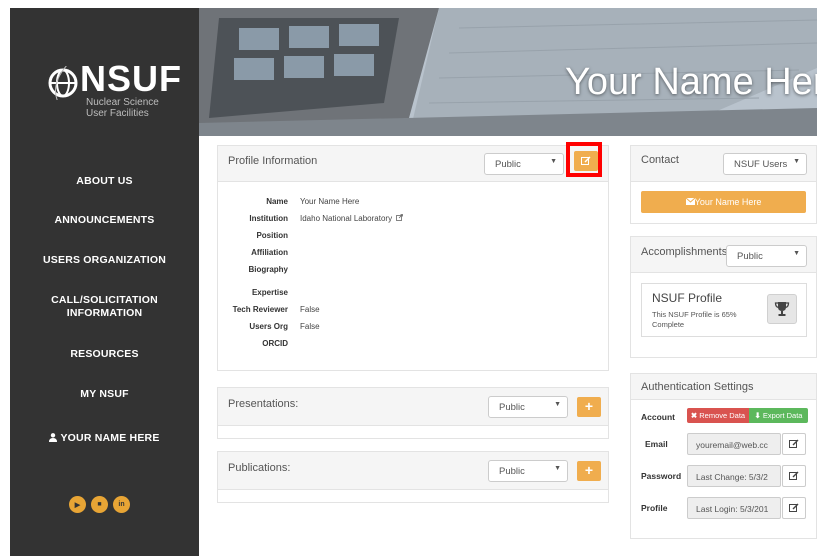 The image size is (817, 556). I want to click on sidebar-item-announcements: ANNOUNCEMENTS, so click(104, 220).